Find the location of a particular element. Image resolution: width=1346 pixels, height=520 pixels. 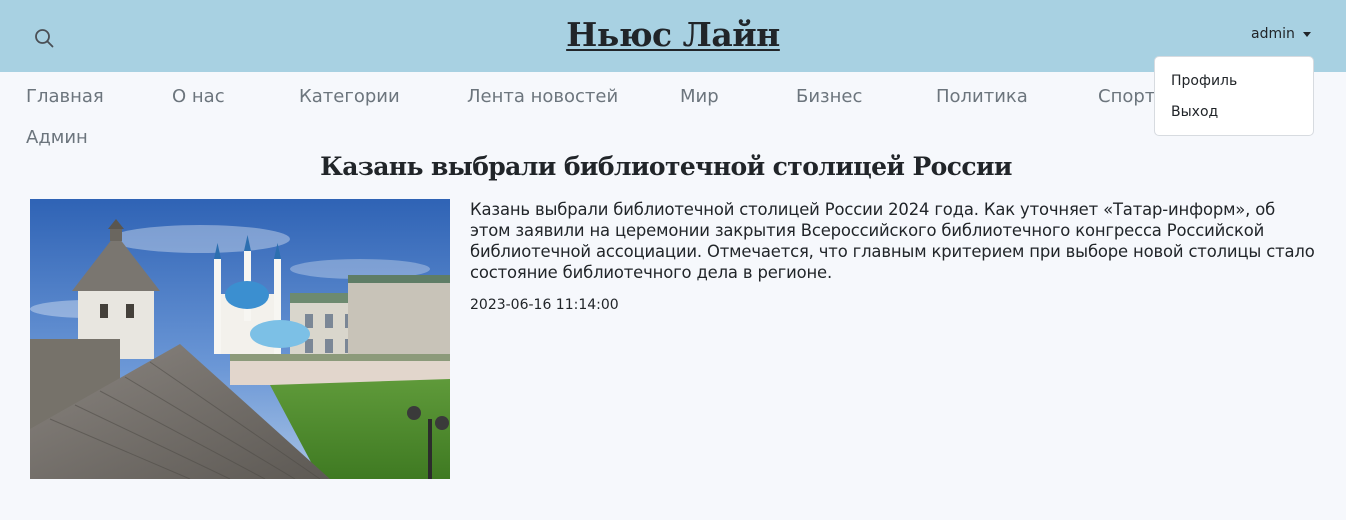

nav-item-politics: Политика is located at coordinates (982, 97).